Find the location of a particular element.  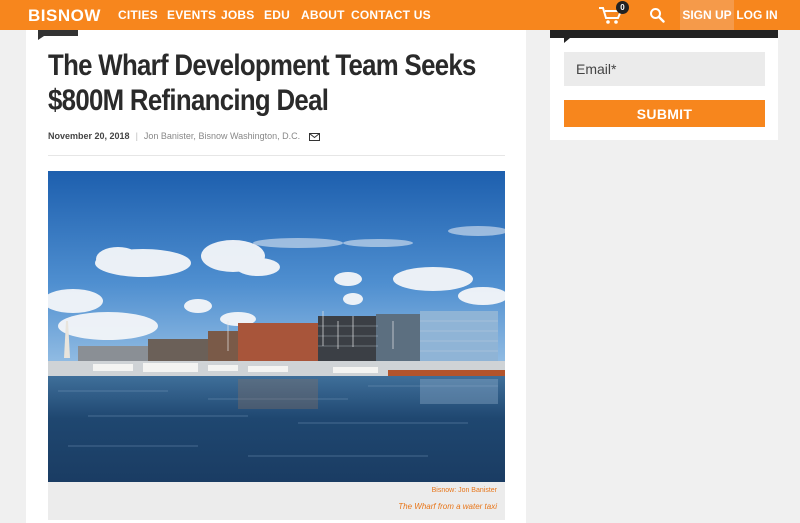

nav-edu: EDU is located at coordinates (277, 15).